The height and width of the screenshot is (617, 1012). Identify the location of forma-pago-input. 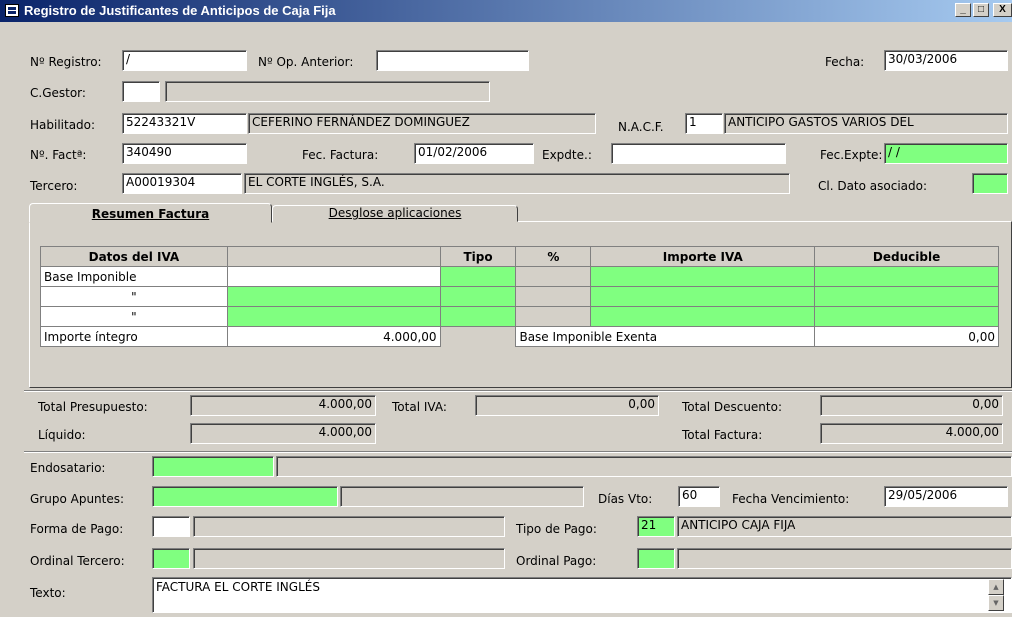
(171, 526).